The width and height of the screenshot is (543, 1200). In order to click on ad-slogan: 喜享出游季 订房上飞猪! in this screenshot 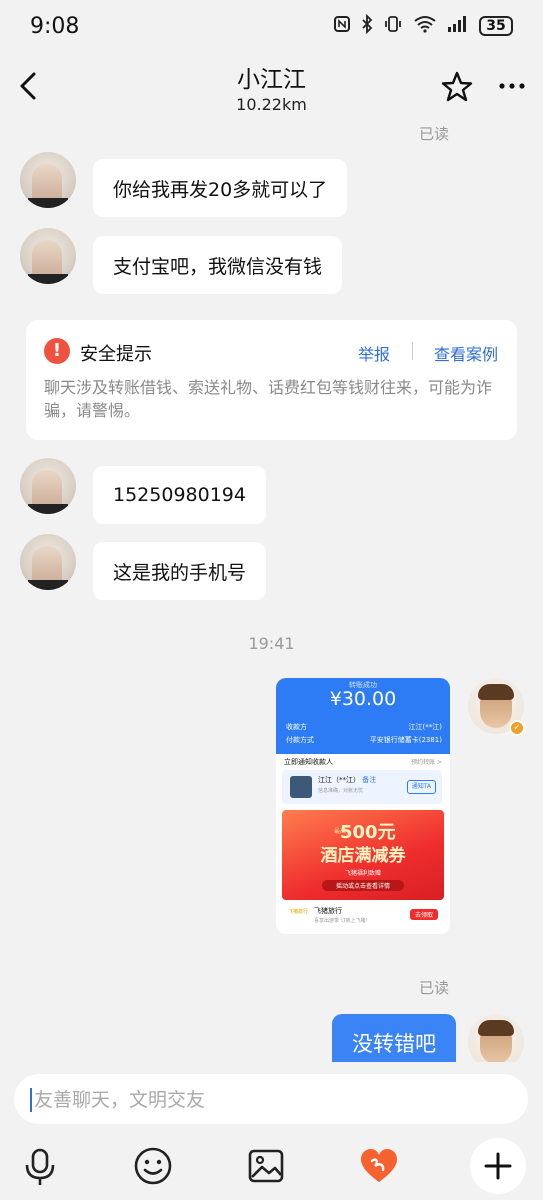, I will do `click(341, 921)`.